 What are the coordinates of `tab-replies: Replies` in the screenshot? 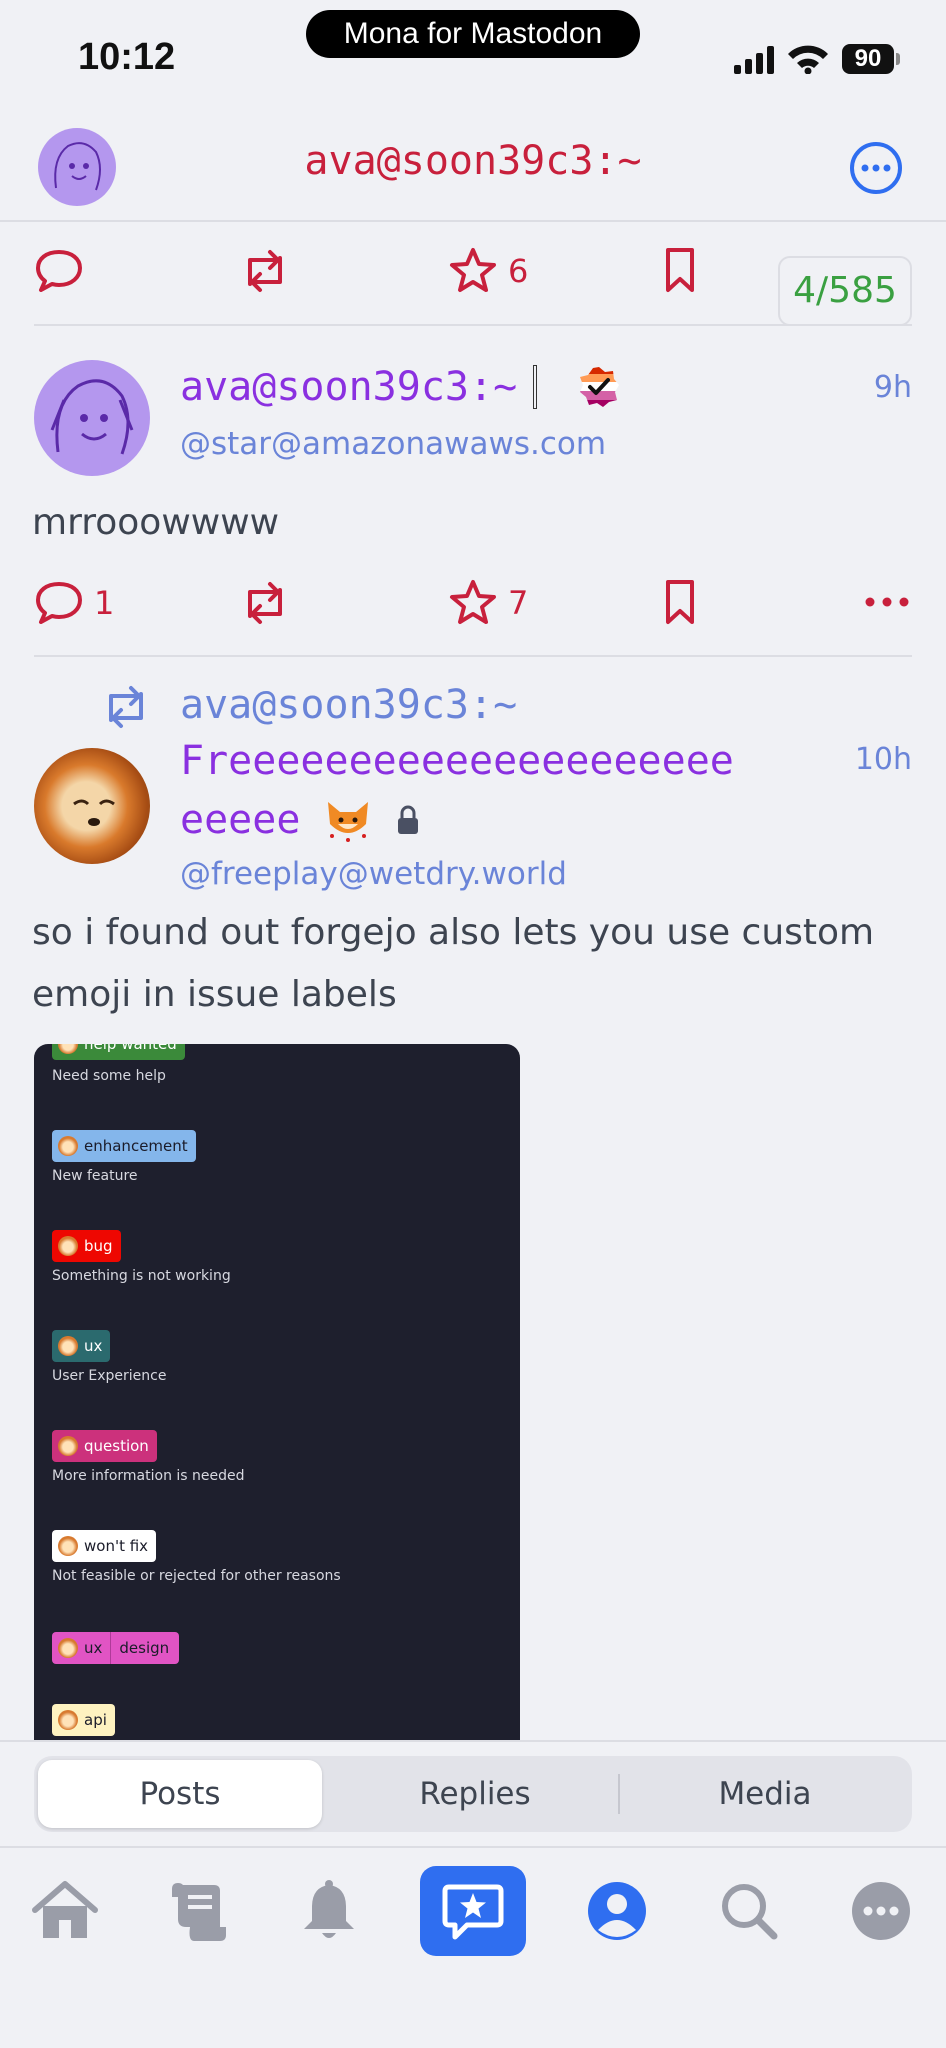 It's located at (475, 1794).